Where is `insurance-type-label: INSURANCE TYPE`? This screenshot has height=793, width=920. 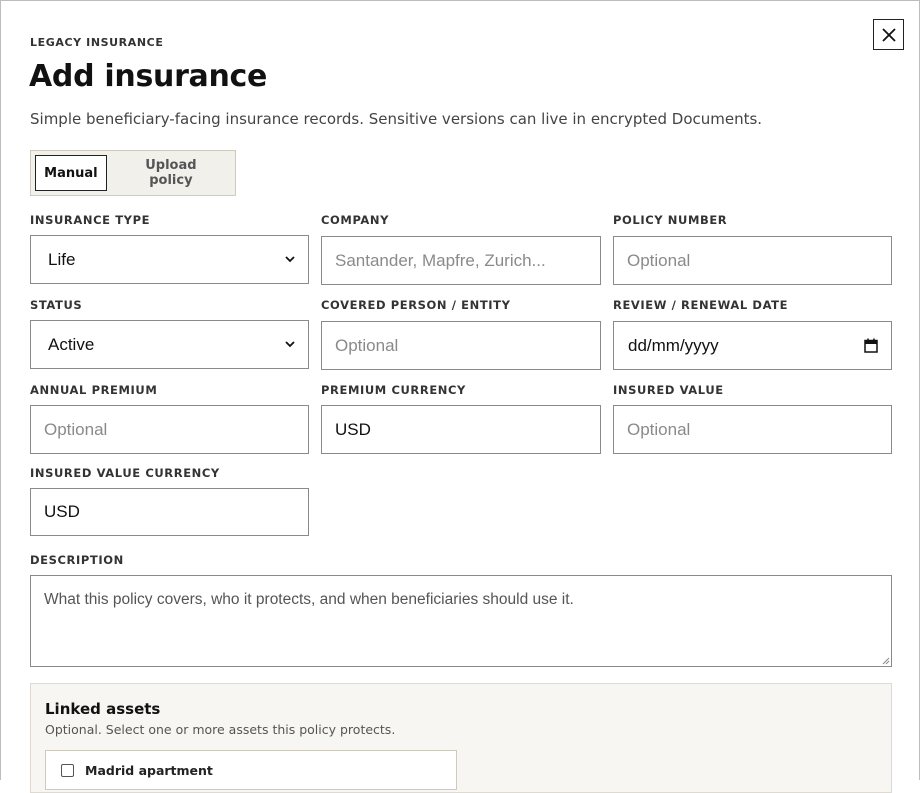
insurance-type-label: INSURANCE TYPE is located at coordinates (90, 220).